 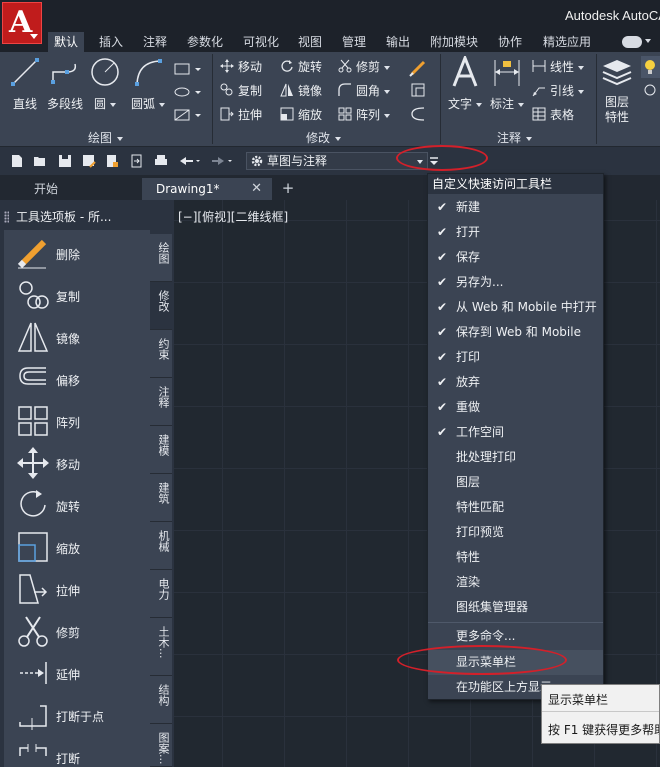 What do you see at coordinates (421, 91) in the screenshot?
I see `modify-extra-icons` at bounding box center [421, 91].